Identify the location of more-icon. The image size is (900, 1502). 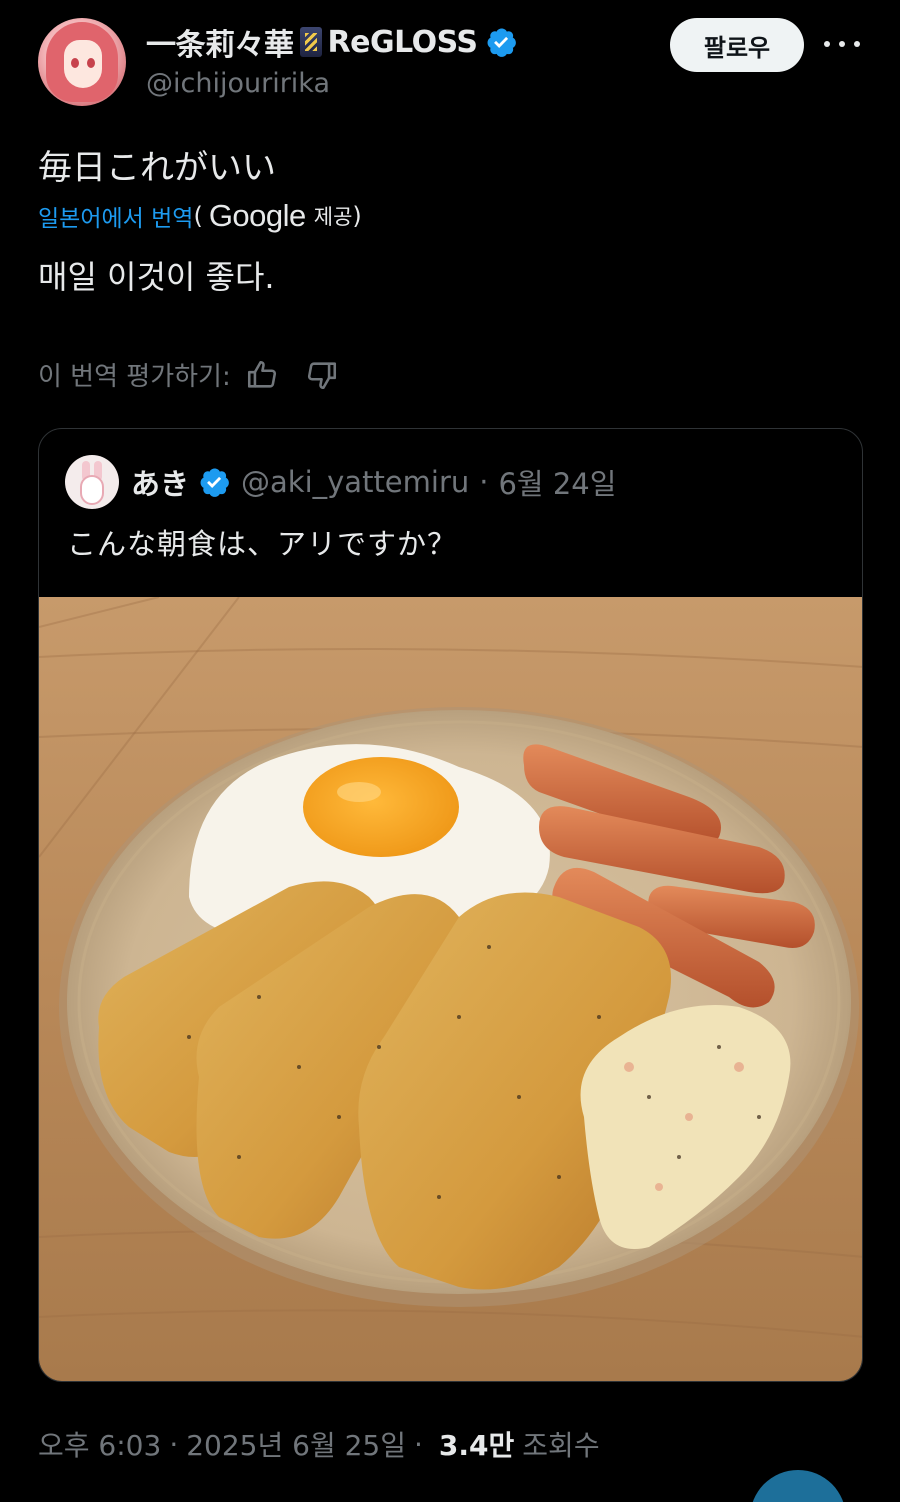
(842, 44).